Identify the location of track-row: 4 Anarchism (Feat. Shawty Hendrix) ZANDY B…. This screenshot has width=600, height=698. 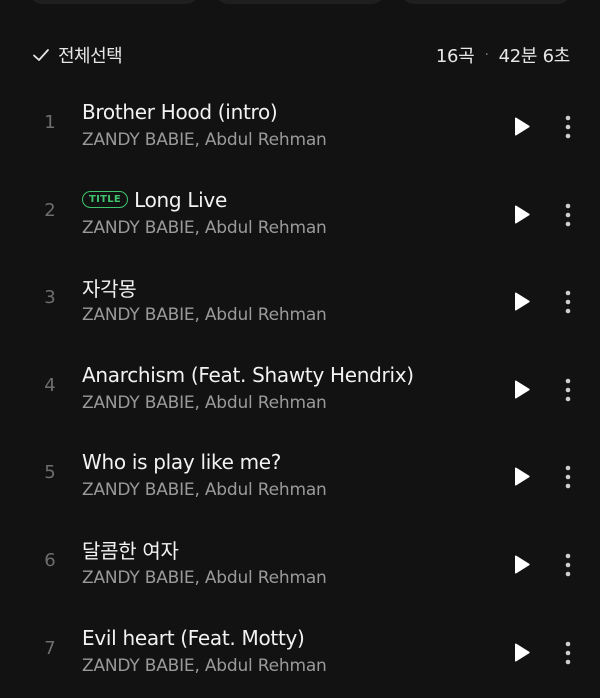
(300, 389).